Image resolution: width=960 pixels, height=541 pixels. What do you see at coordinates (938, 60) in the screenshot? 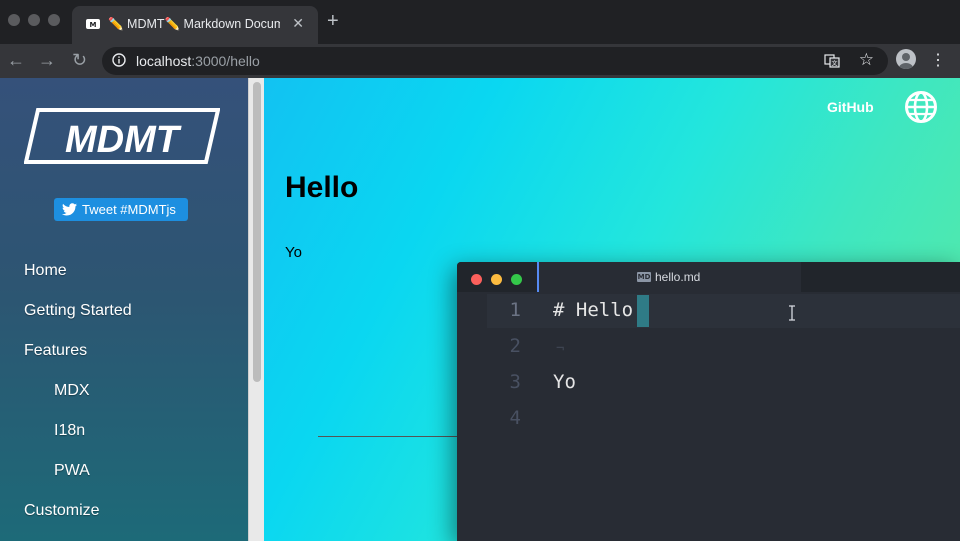
I see `browser-menu-icon: ⋮` at bounding box center [938, 60].